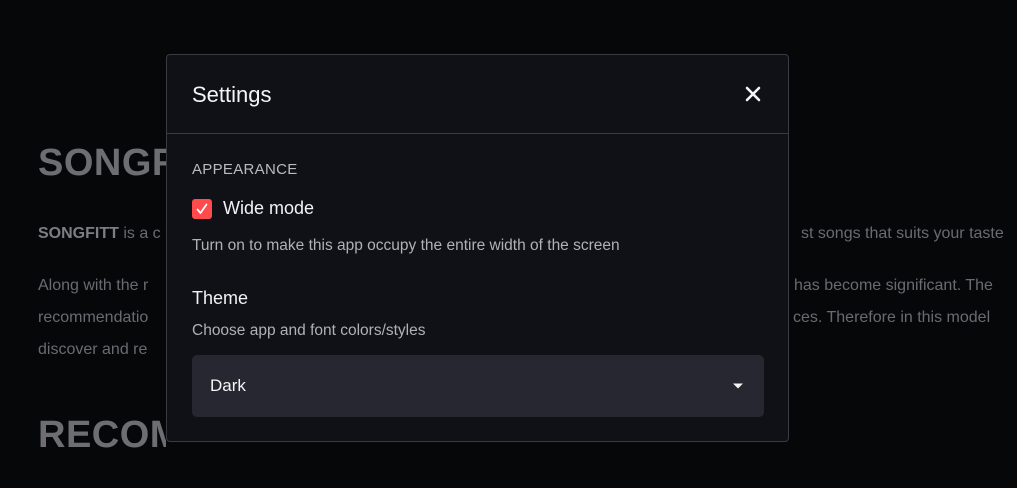  Describe the element at coordinates (228, 385) in the screenshot. I see `theme-select-value: Dark` at that location.